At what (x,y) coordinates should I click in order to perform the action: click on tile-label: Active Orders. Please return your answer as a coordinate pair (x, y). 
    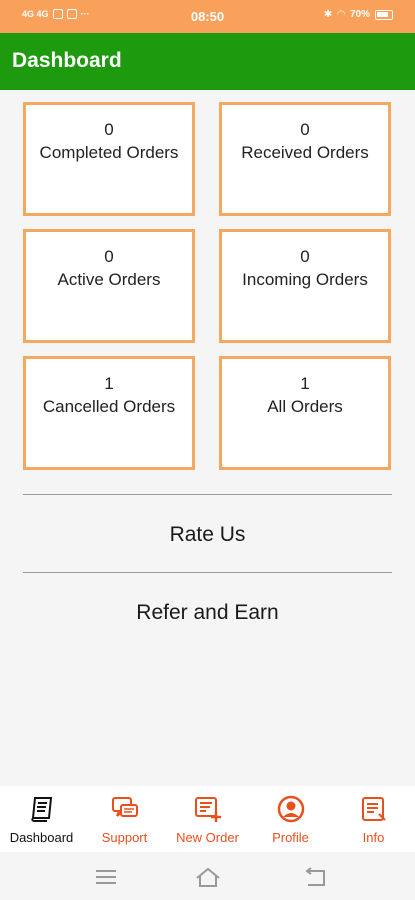
    Looking at the image, I should click on (109, 279).